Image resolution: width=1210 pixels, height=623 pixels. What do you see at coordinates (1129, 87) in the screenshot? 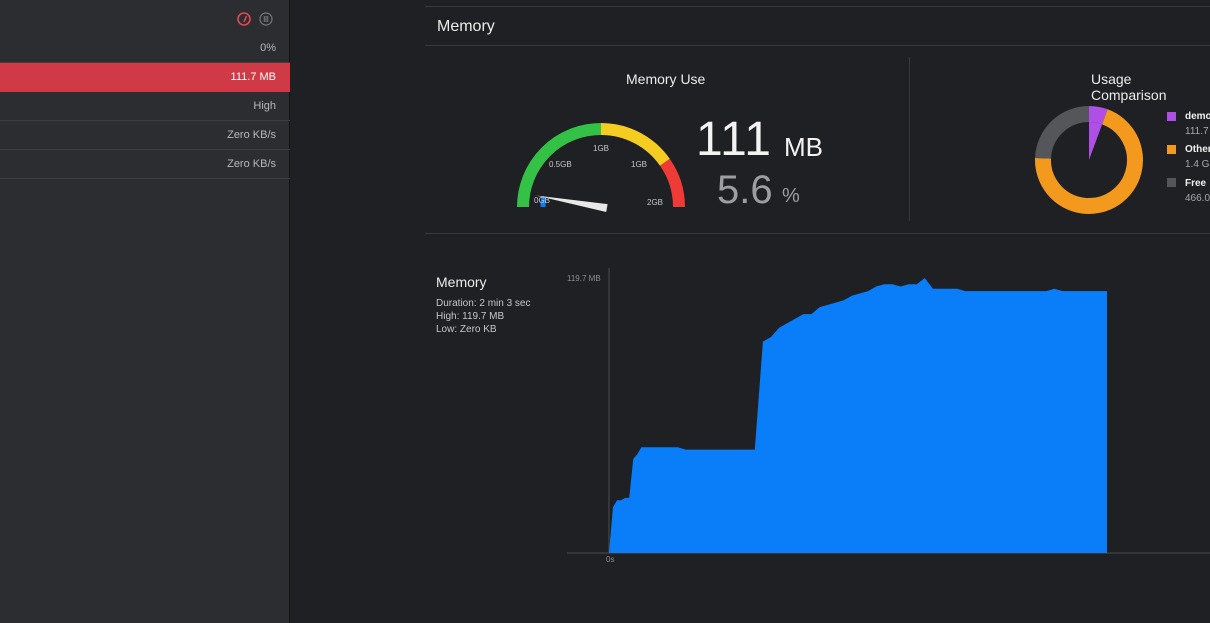
I see `usage-comparison-heading: Usage Comparison` at bounding box center [1129, 87].